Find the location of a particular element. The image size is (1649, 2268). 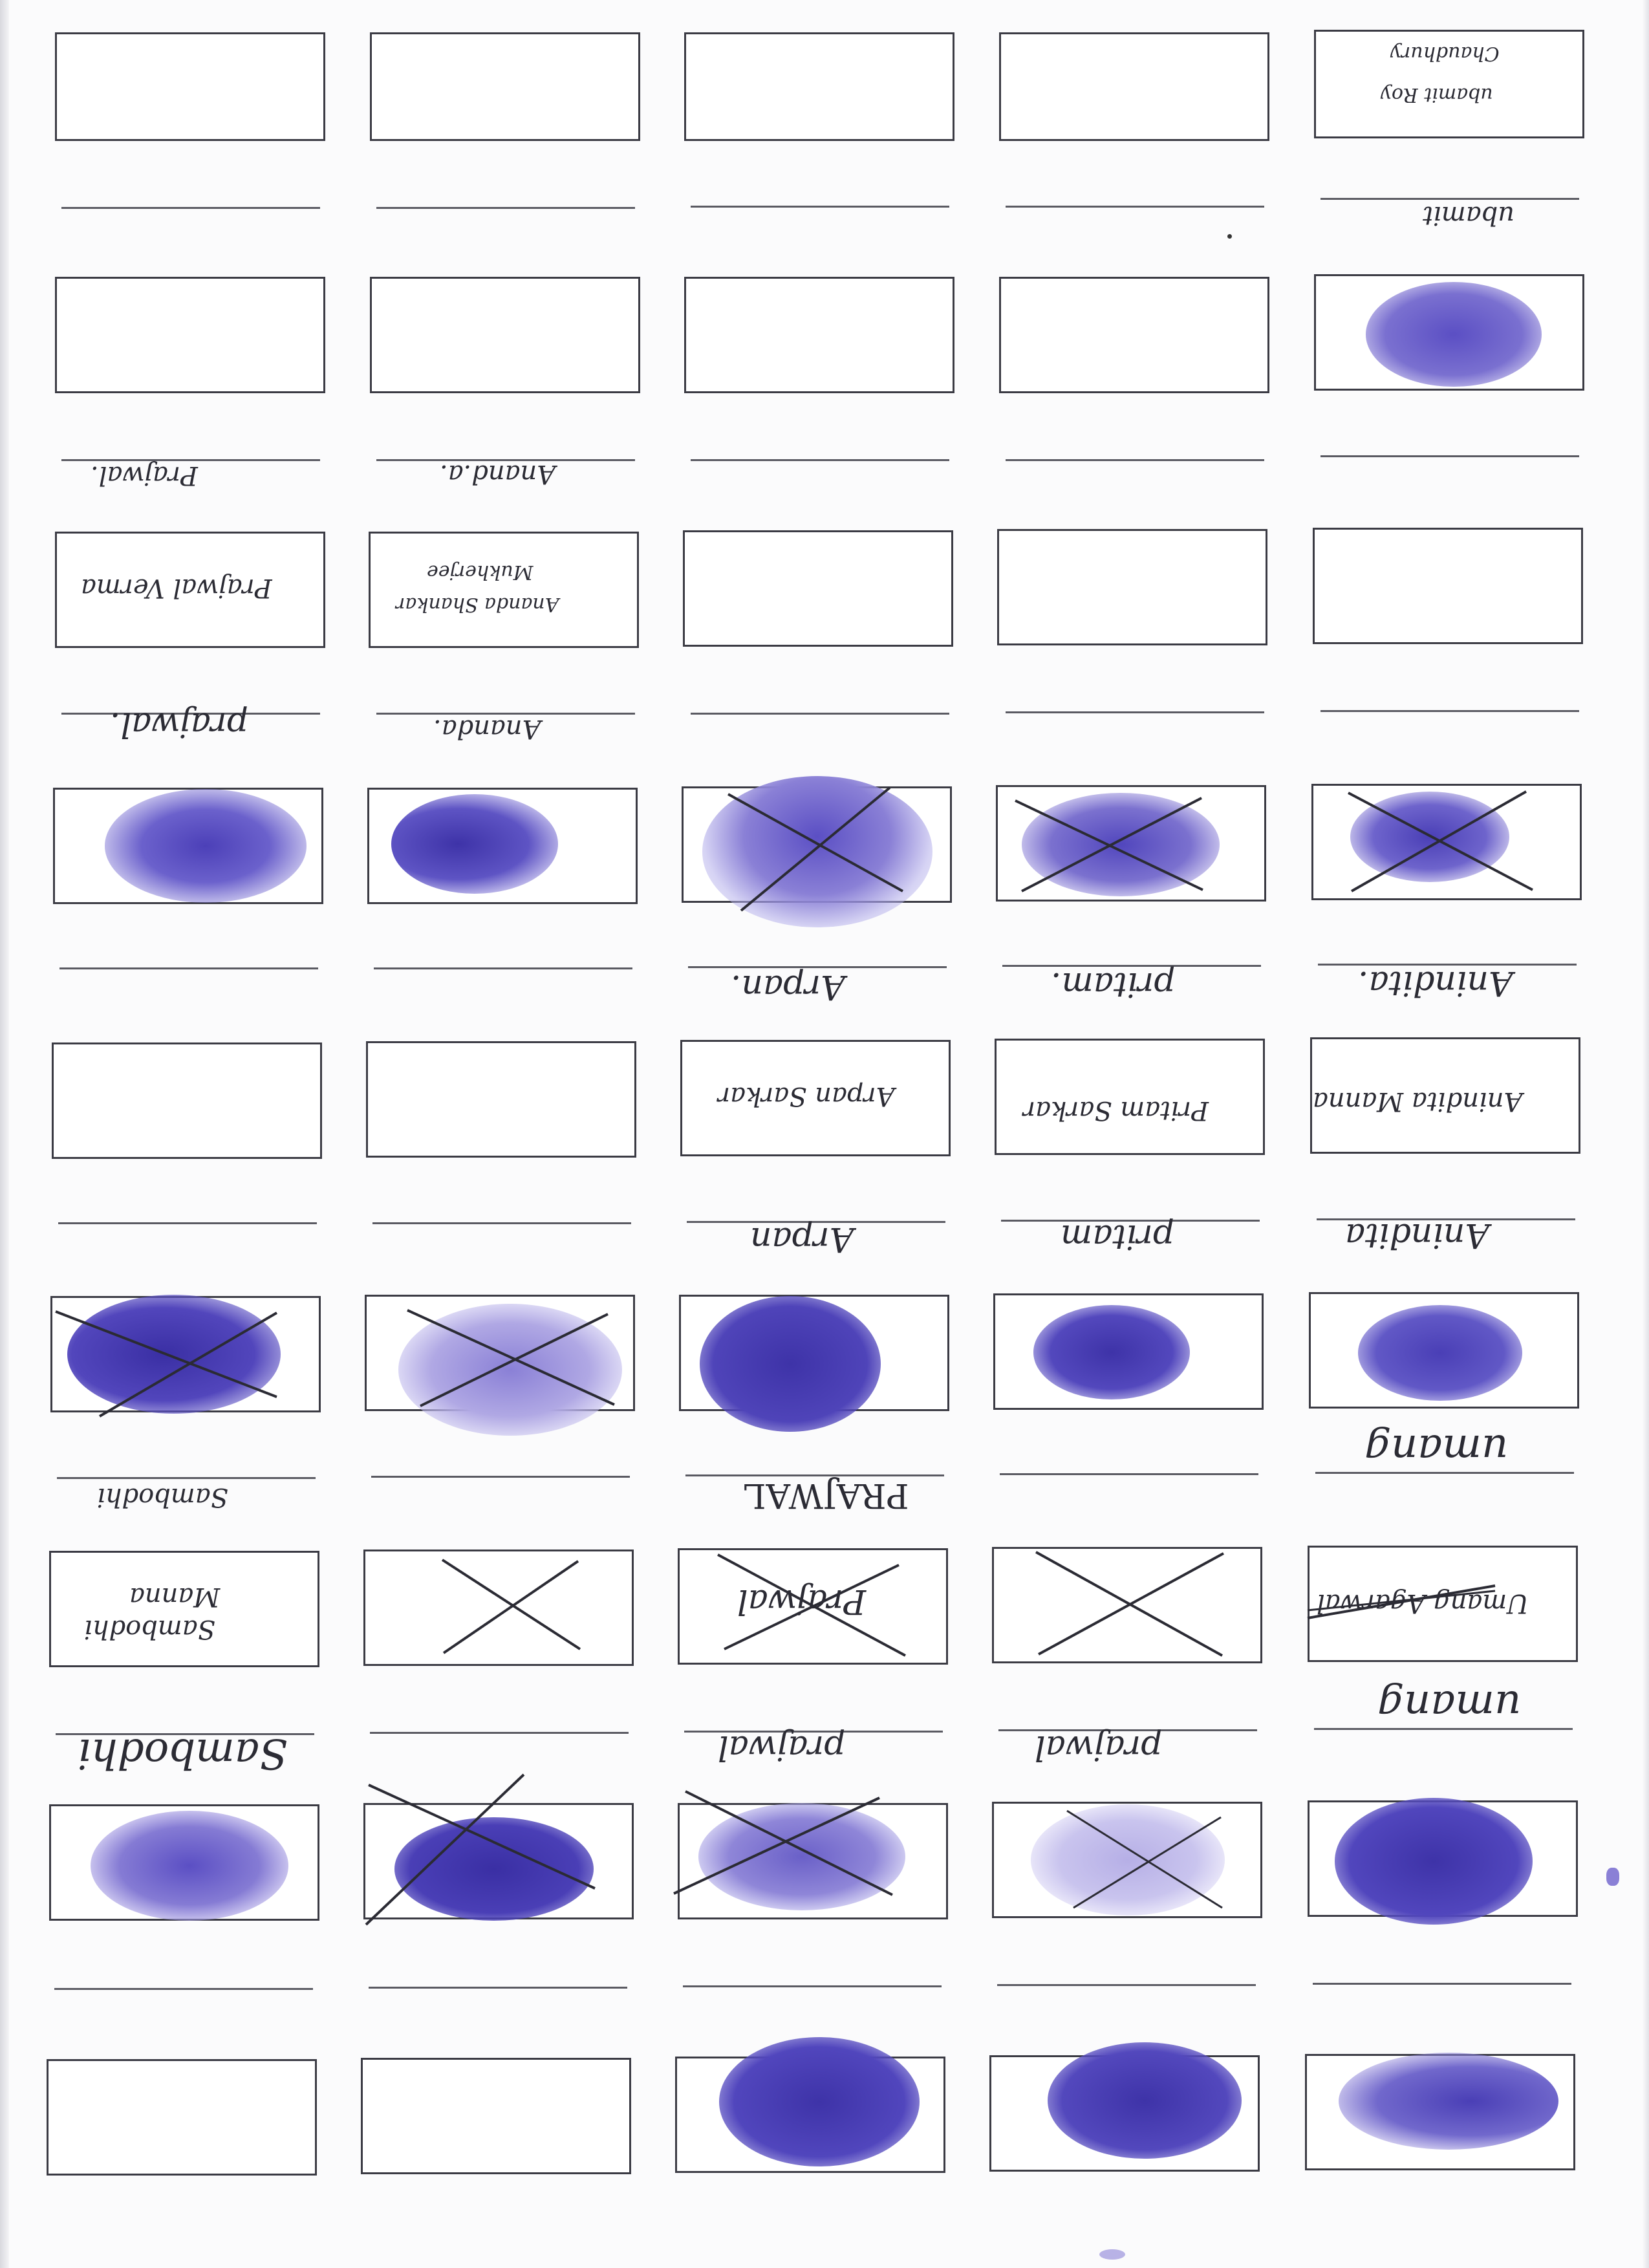

box-r8-c2 is located at coordinates (501, 1099).